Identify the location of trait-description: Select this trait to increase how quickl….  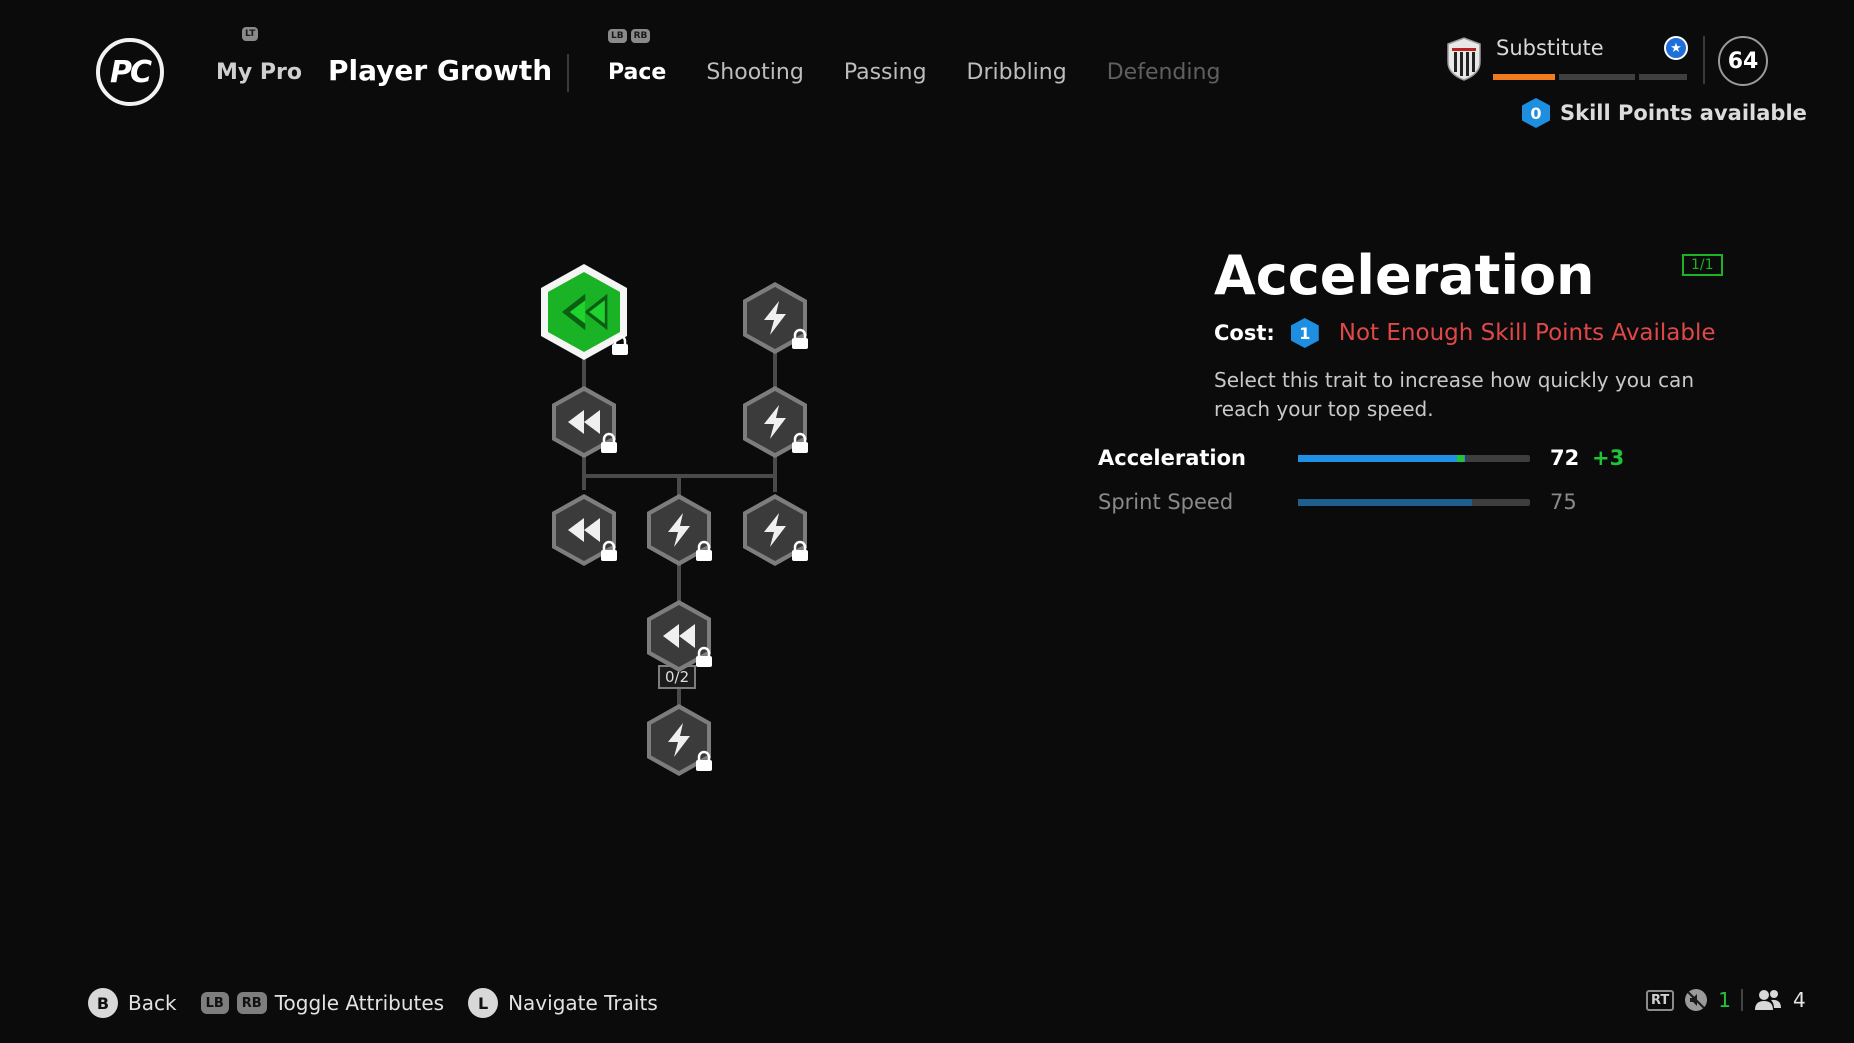
(1454, 394).